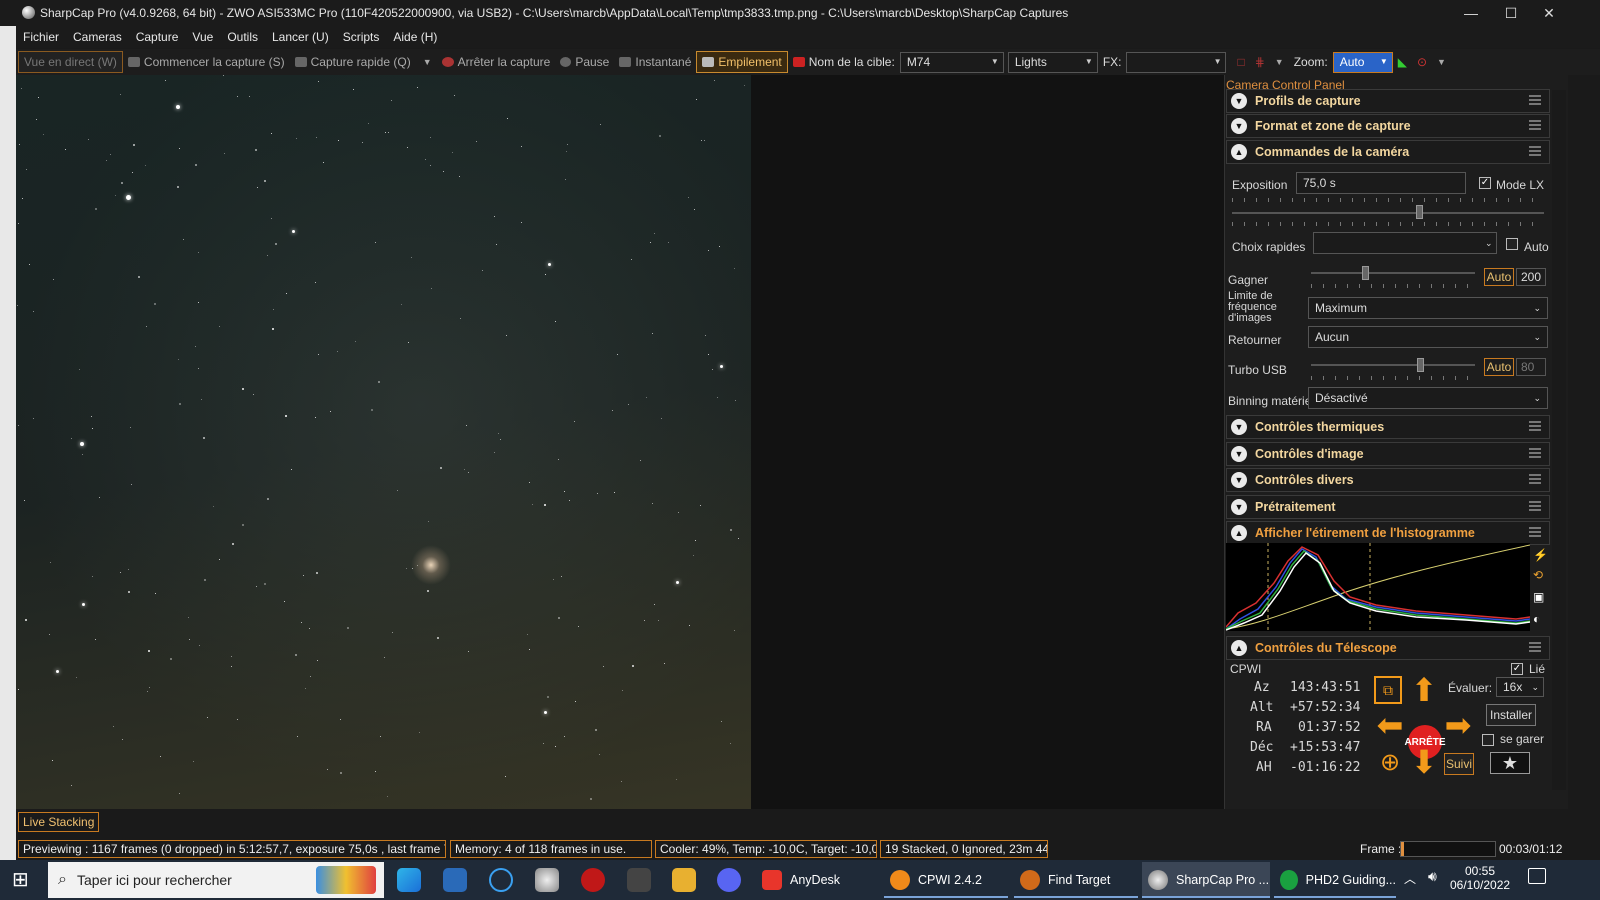 Image resolution: width=1600 pixels, height=900 pixels. I want to click on gain-auto-button: Auto, so click(1499, 277).